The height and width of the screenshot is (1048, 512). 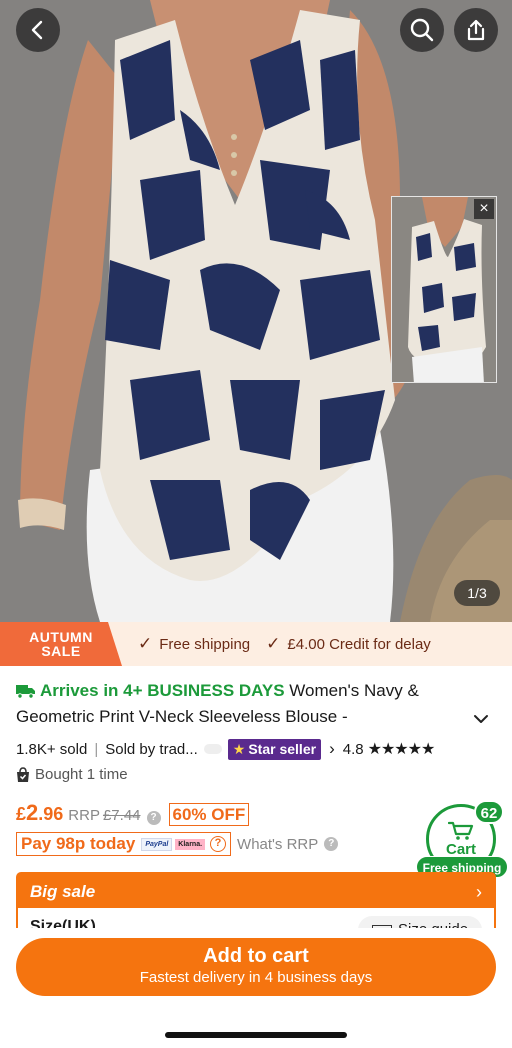 I want to click on search-button, so click(x=422, y=30).